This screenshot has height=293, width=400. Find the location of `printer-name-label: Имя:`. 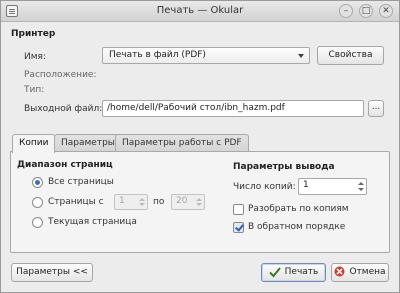

printer-name-label: Имя: is located at coordinates (35, 57).